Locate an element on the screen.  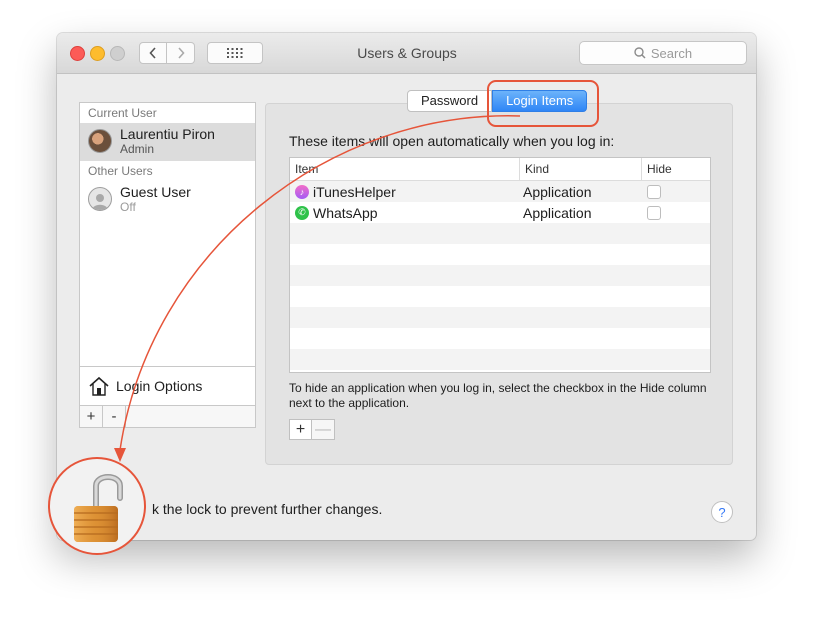
window-title: Users & Groups is located at coordinates (407, 53).